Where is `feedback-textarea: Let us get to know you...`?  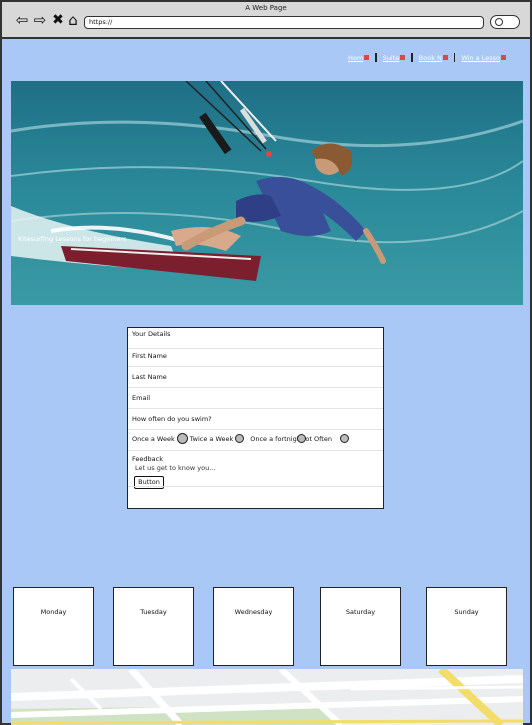
feedback-textarea: Let us get to know you... is located at coordinates (175, 468).